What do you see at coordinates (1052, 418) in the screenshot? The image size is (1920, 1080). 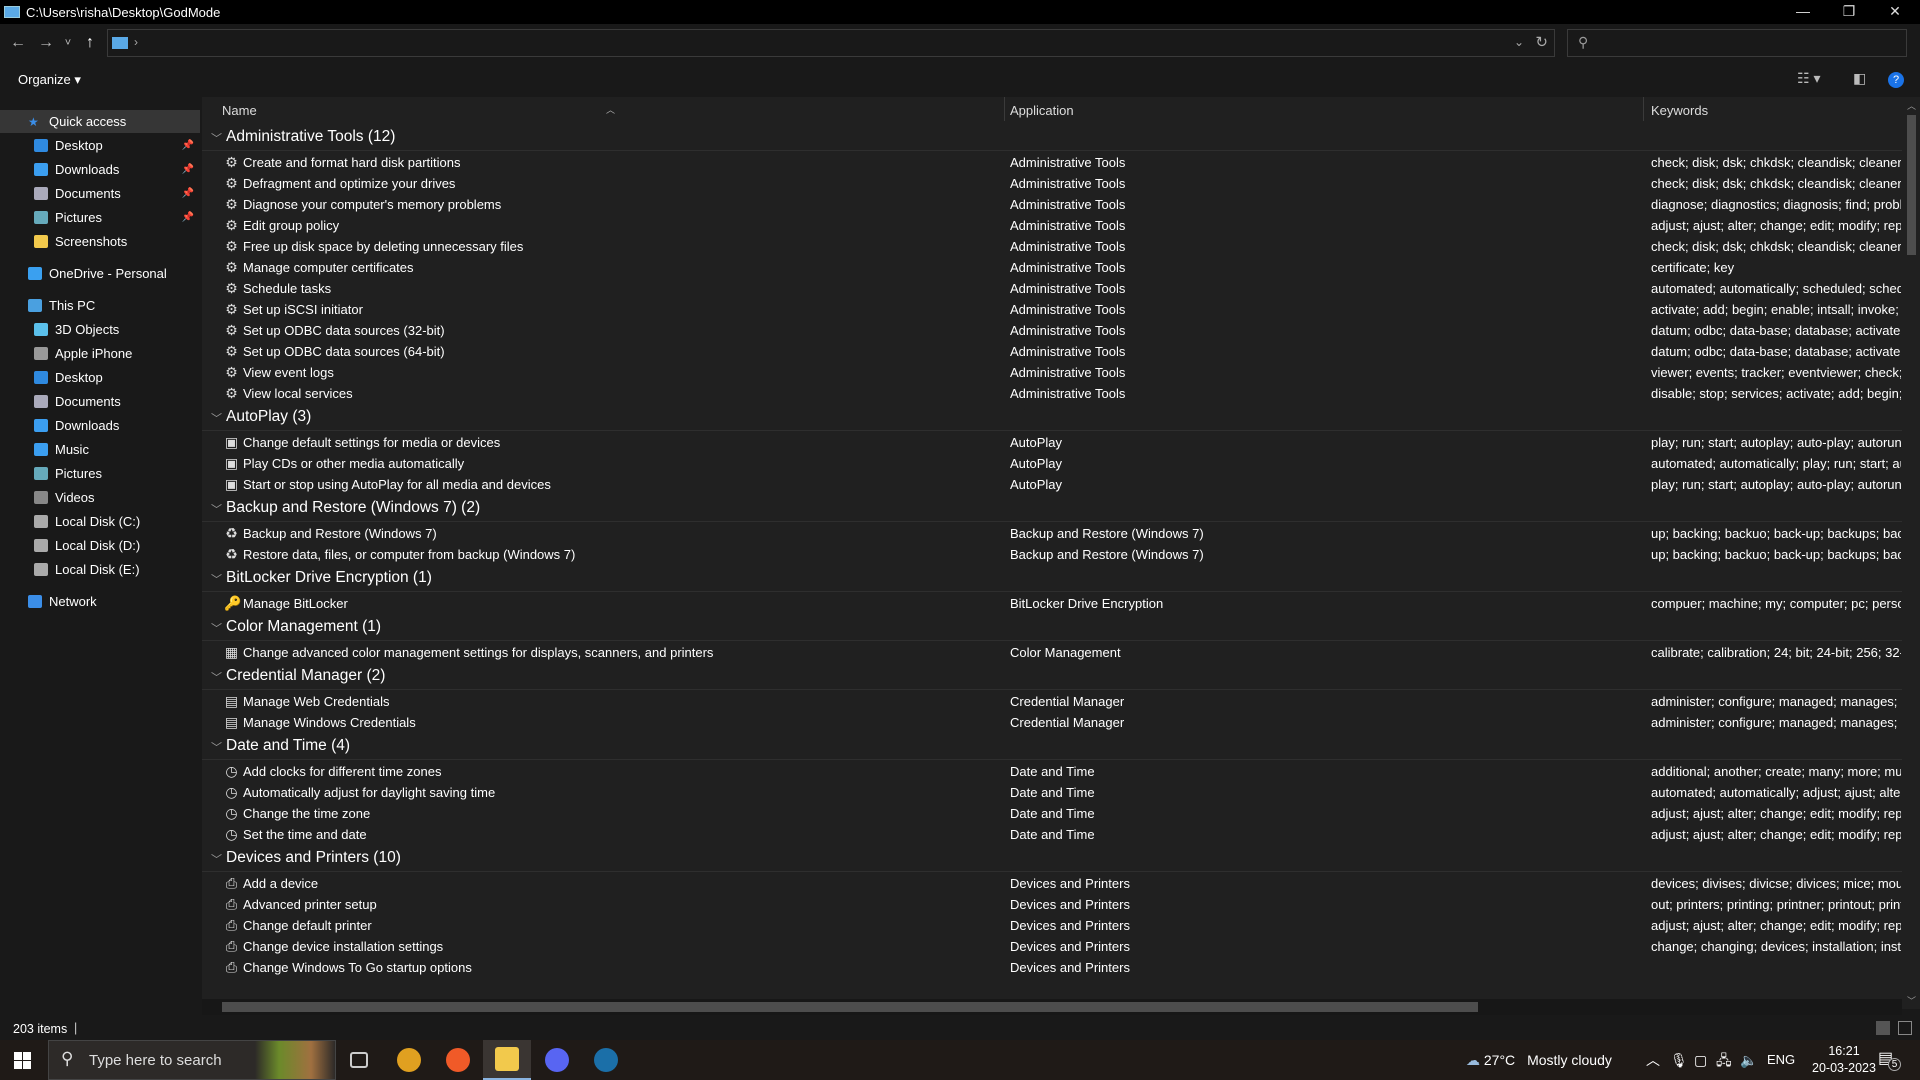 I see `group-header: ﹀ AutoPlay (3)` at bounding box center [1052, 418].